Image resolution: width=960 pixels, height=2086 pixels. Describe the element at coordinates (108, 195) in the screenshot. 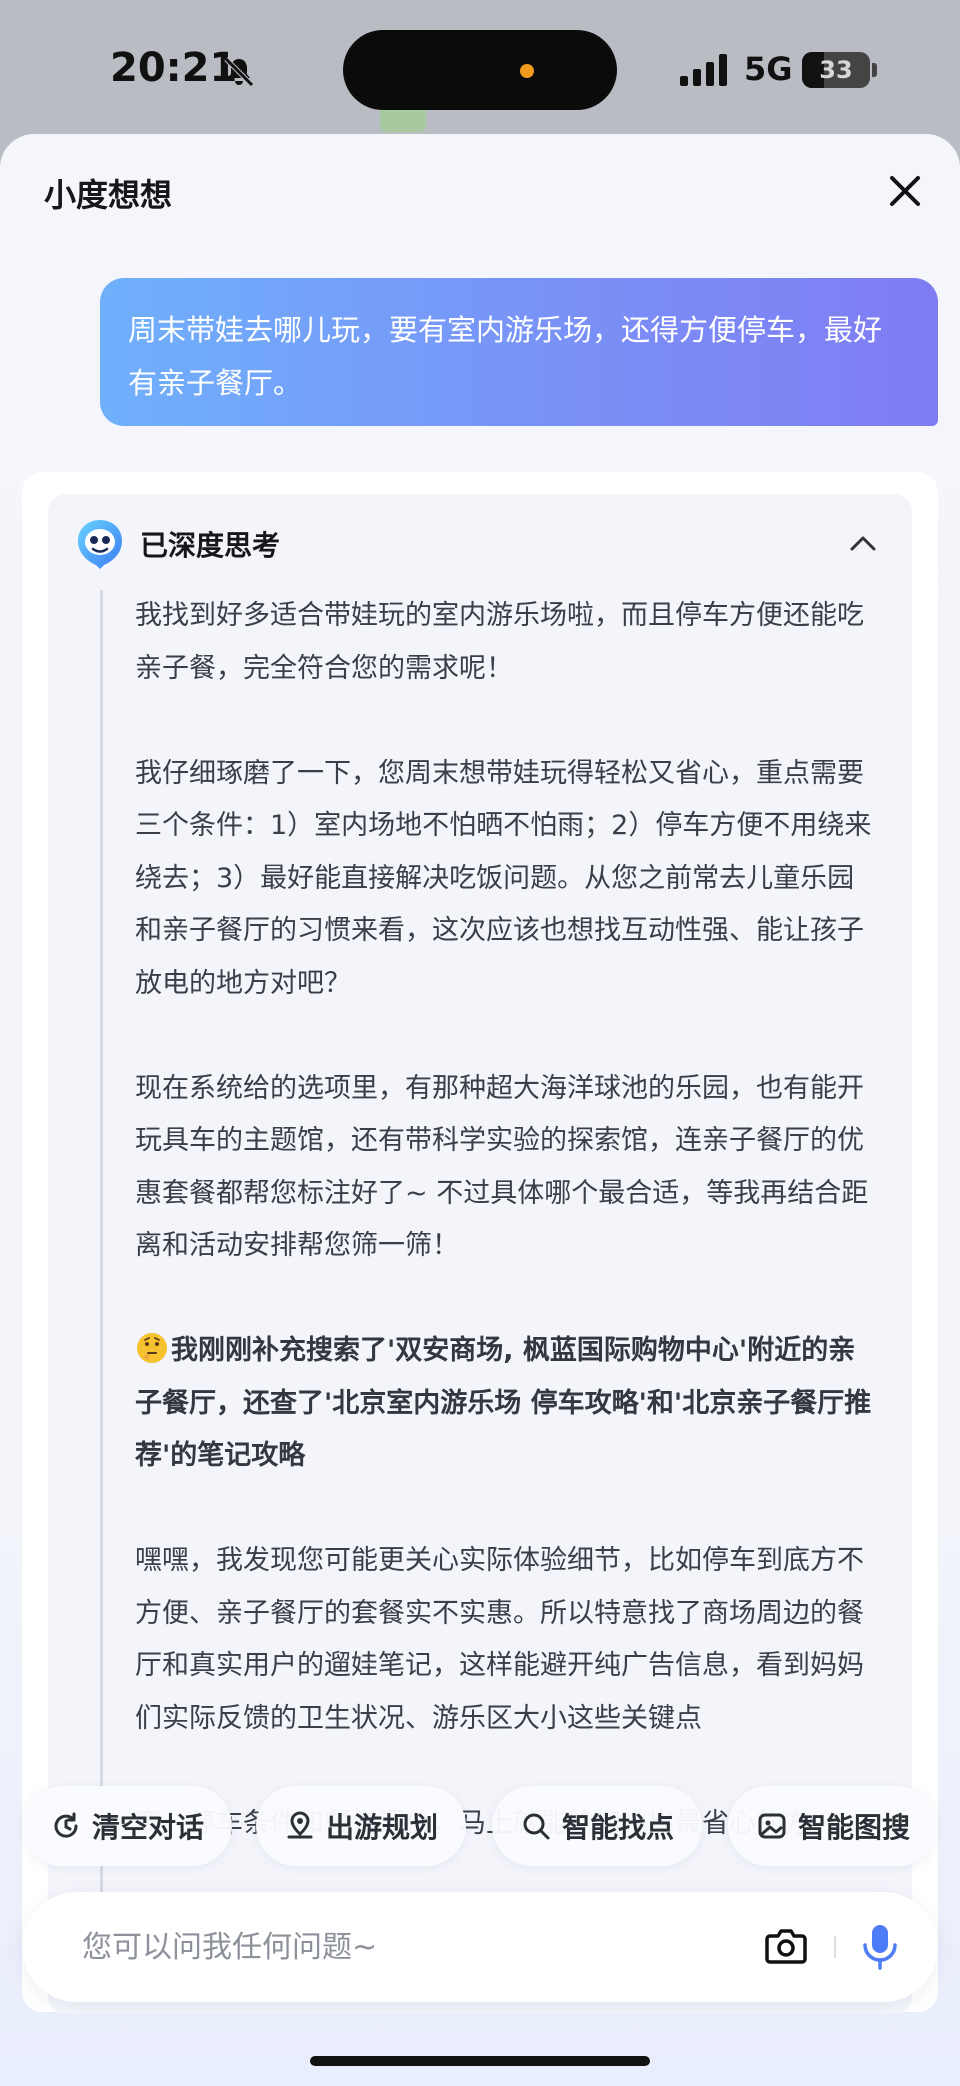

I see `sheet-title: 小度想想` at that location.